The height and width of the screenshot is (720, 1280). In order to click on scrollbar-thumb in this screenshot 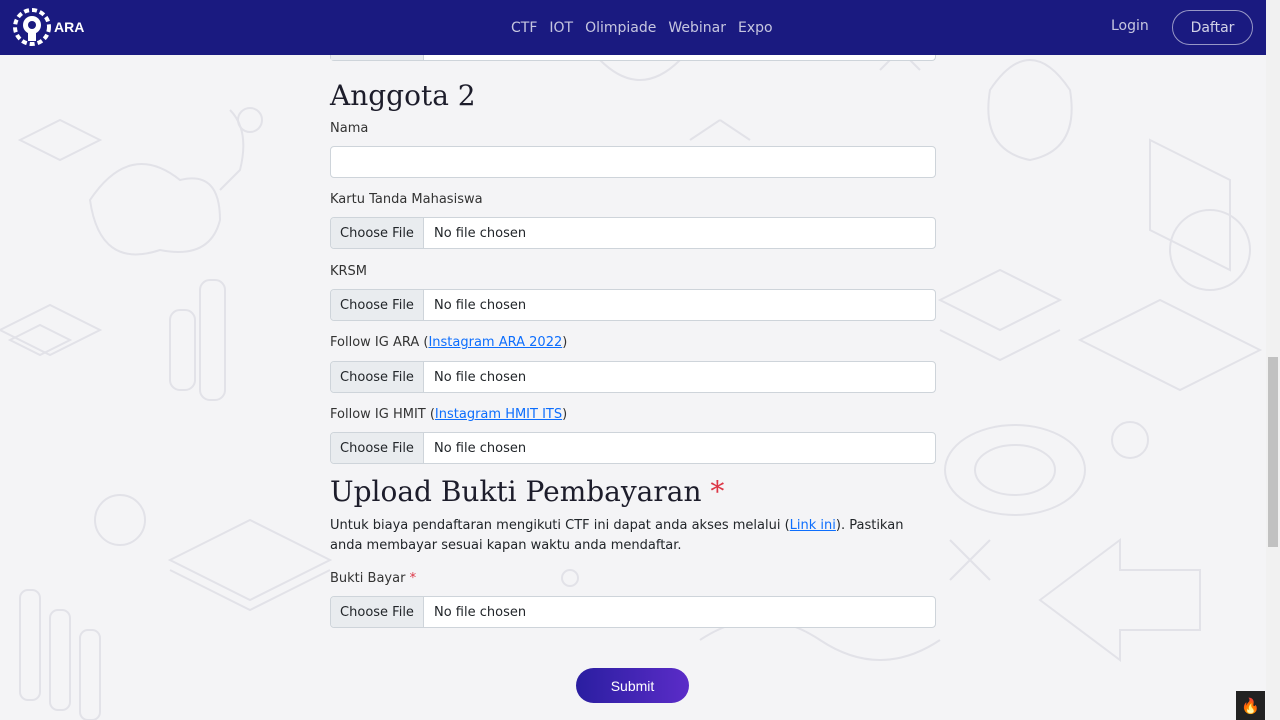, I will do `click(1273, 452)`.